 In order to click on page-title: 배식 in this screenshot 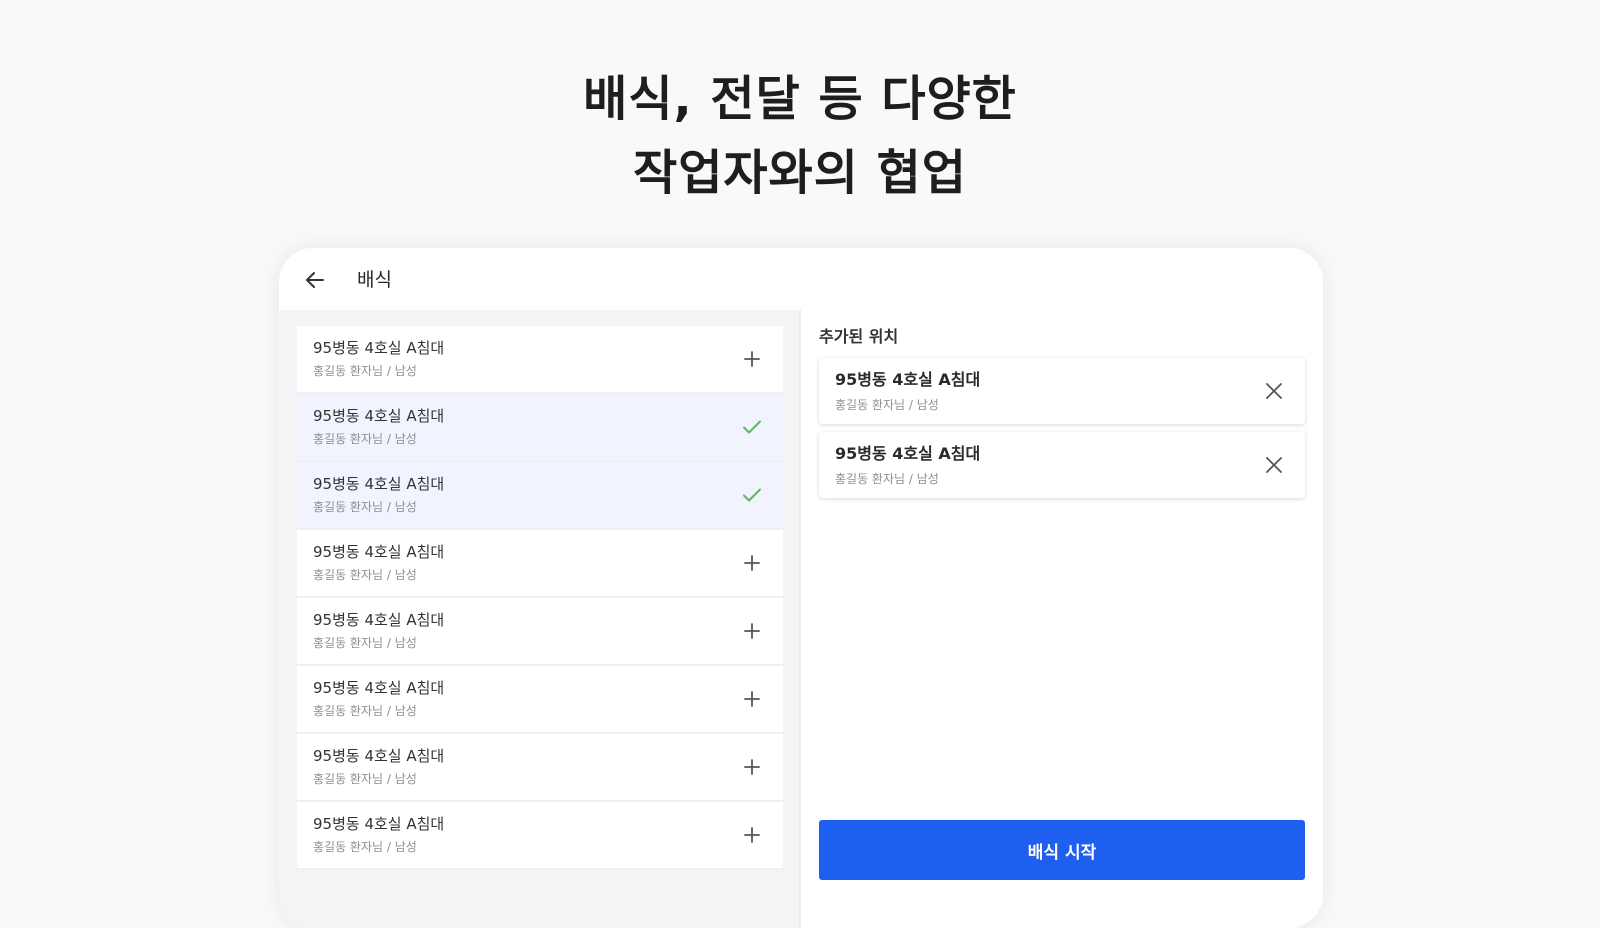, I will do `click(374, 280)`.